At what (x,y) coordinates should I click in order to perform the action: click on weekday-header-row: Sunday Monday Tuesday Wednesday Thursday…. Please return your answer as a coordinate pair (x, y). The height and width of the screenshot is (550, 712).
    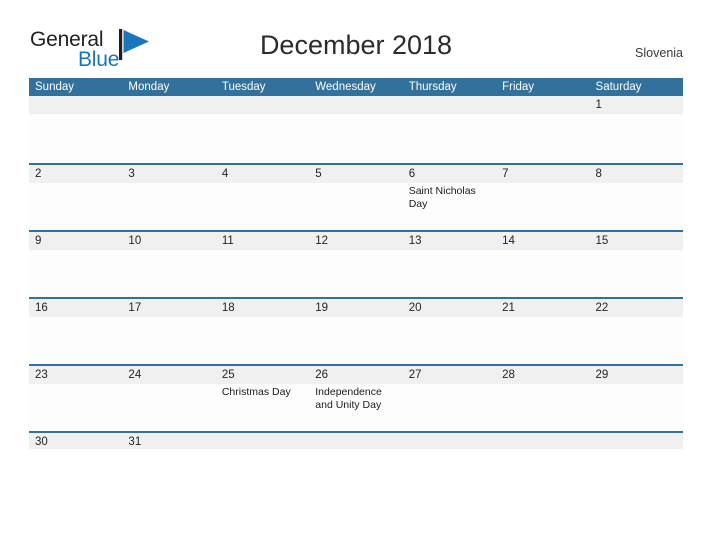
    Looking at the image, I should click on (356, 87).